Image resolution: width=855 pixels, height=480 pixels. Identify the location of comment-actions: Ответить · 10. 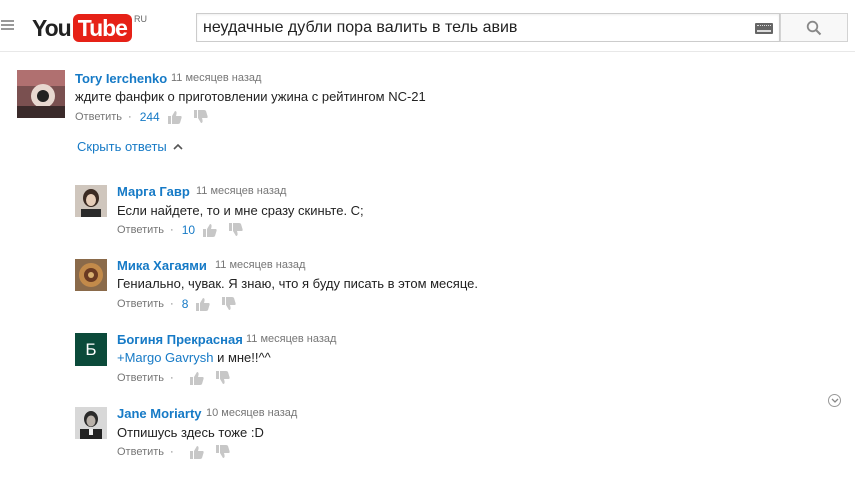
(186, 230).